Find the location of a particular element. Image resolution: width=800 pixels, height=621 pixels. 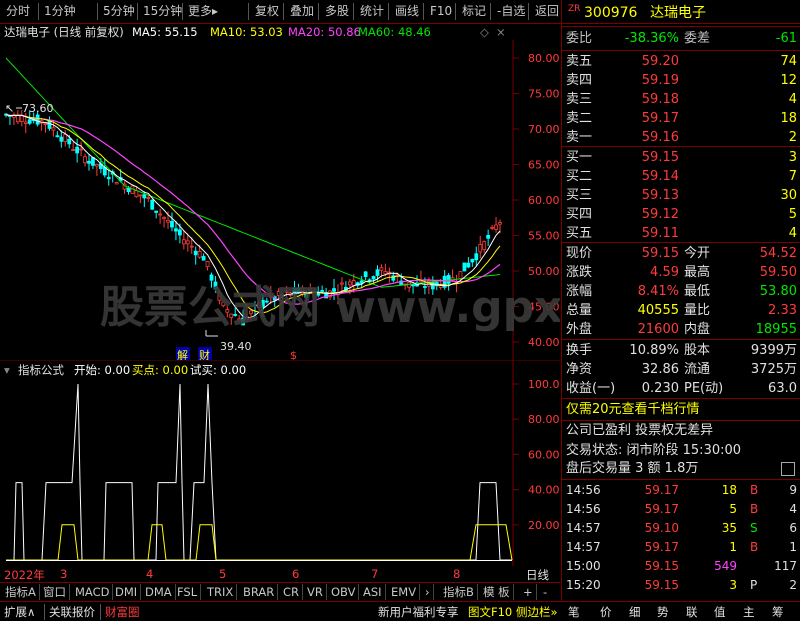

bid-price: 59.12 is located at coordinates (660, 214).